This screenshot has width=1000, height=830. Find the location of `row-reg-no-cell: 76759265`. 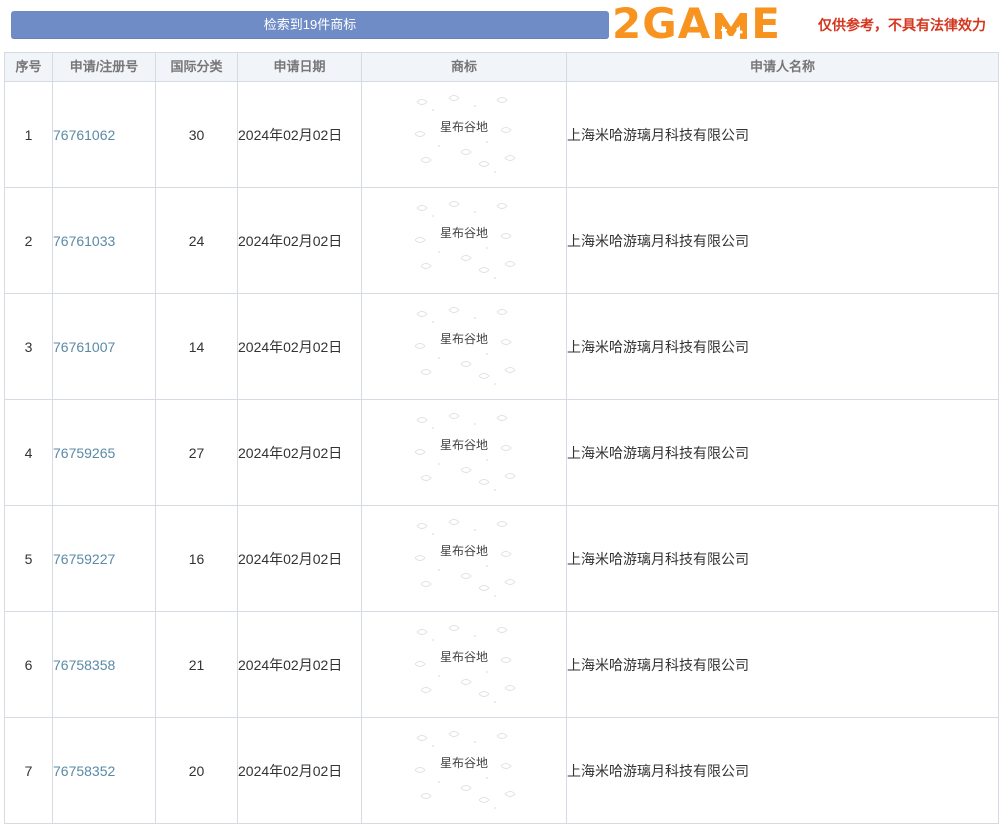

row-reg-no-cell: 76759265 is located at coordinates (104, 452).